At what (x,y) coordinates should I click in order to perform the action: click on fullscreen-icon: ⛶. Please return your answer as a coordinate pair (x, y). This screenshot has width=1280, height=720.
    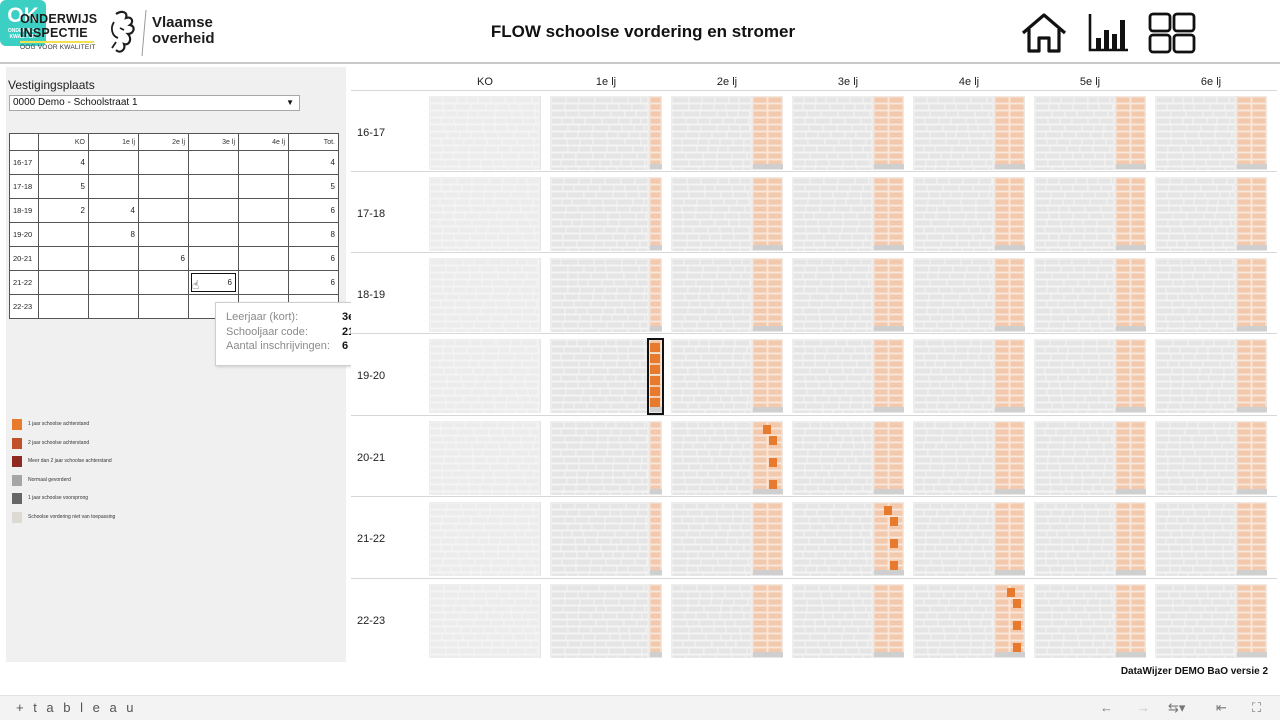
    Looking at the image, I should click on (1256, 708).